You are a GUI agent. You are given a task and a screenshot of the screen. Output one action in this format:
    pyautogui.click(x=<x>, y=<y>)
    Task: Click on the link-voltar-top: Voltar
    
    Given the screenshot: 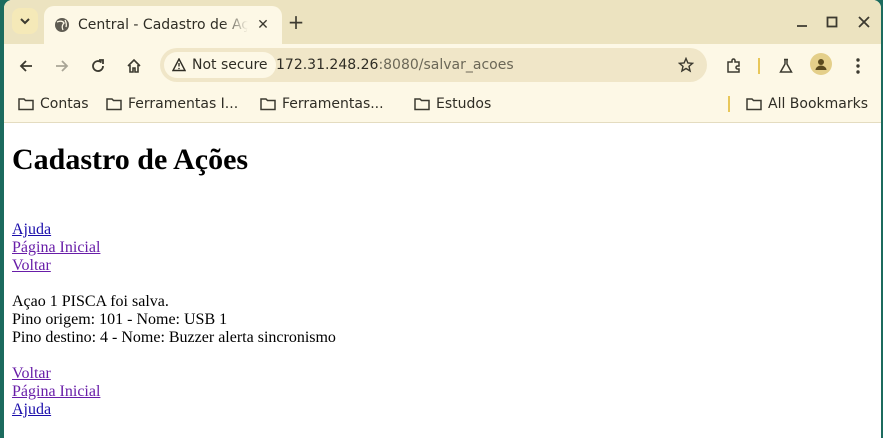 What is the action you would take?
    pyautogui.click(x=31, y=265)
    